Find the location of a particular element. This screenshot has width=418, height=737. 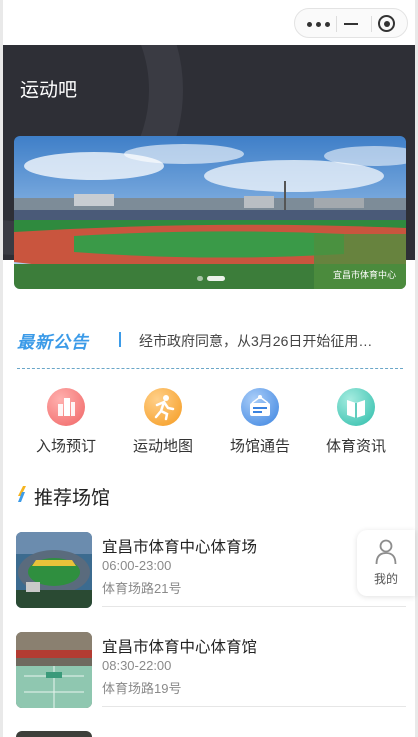

target-close-icon is located at coordinates (386, 23).